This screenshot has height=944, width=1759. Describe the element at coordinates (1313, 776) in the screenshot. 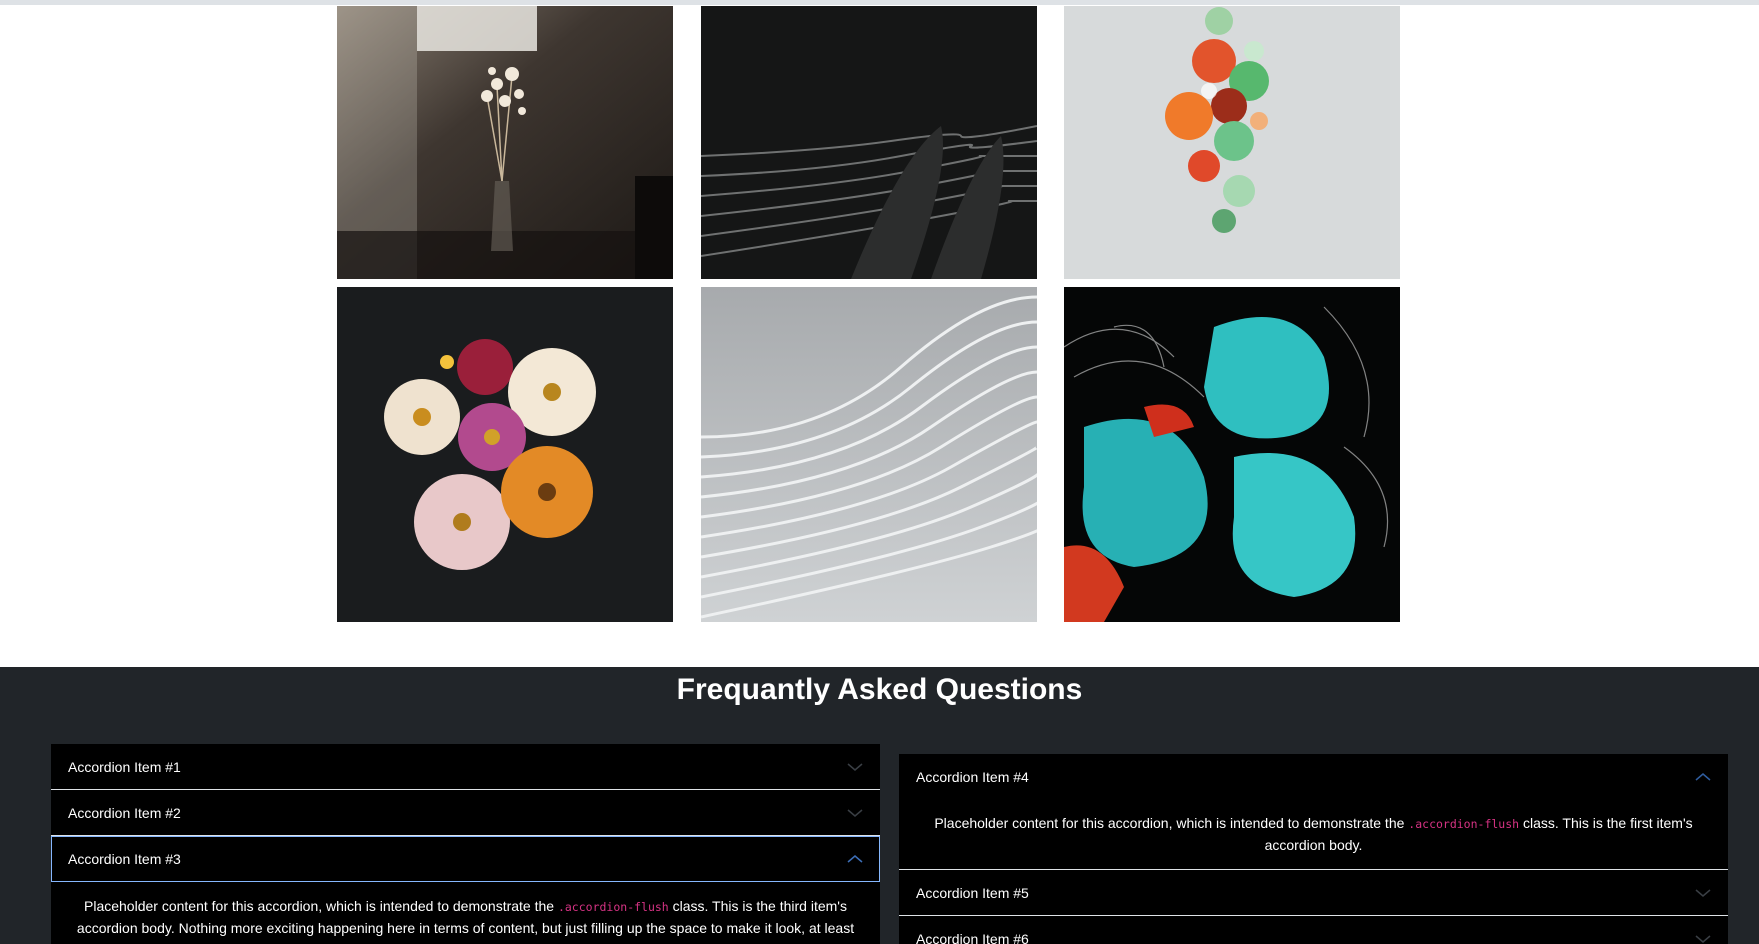

I see `accordion-header-4: Accordion Item #4` at that location.